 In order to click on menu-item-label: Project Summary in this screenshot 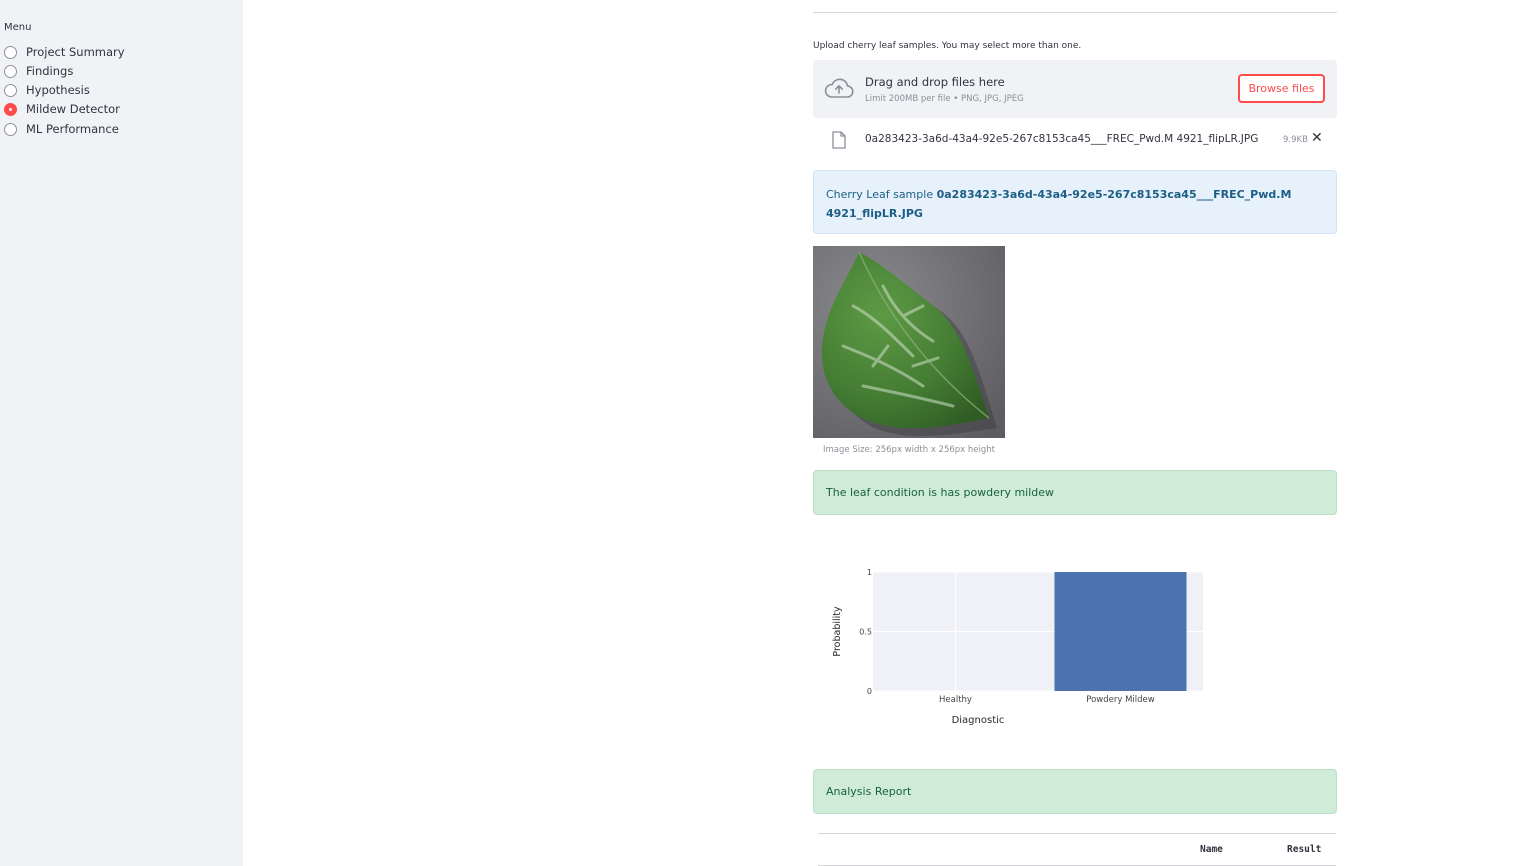, I will do `click(75, 52)`.